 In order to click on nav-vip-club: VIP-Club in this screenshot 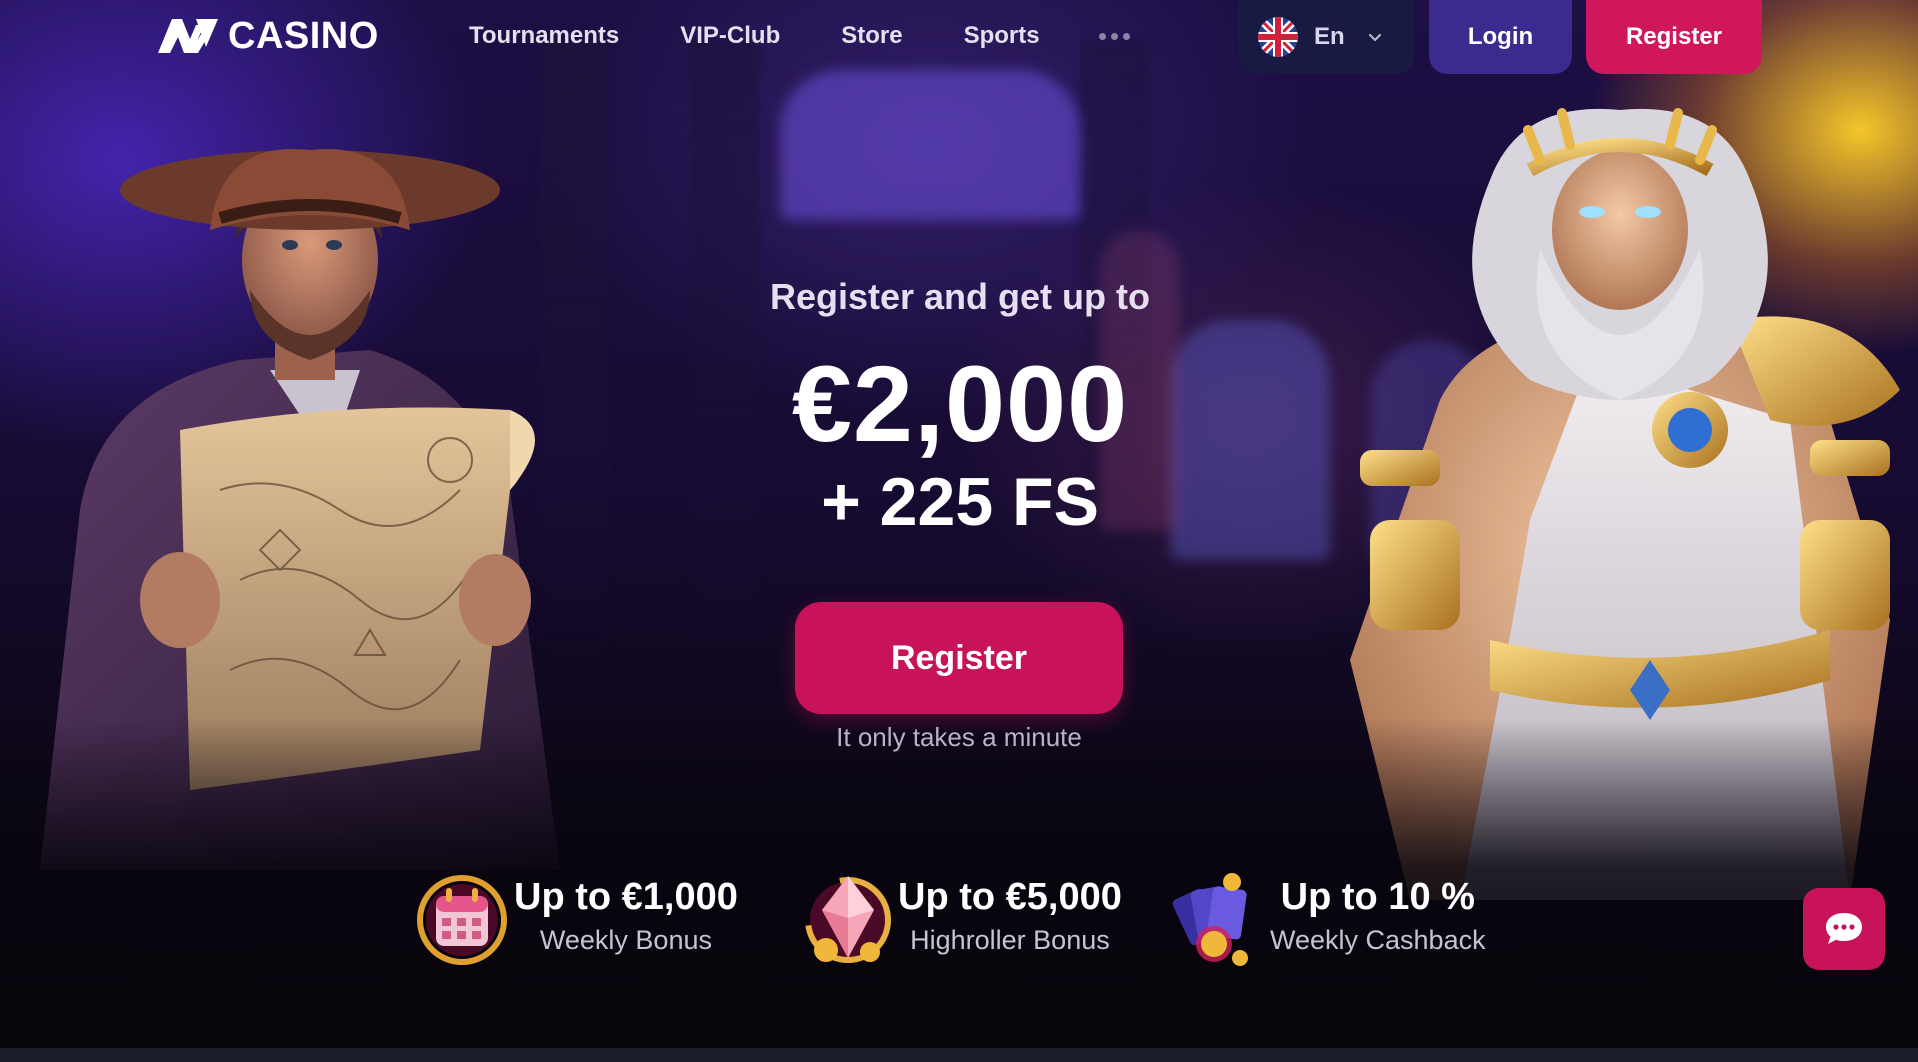, I will do `click(730, 36)`.